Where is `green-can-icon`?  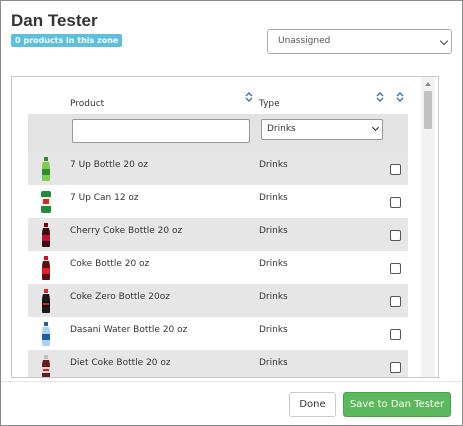
green-can-icon is located at coordinates (46, 202).